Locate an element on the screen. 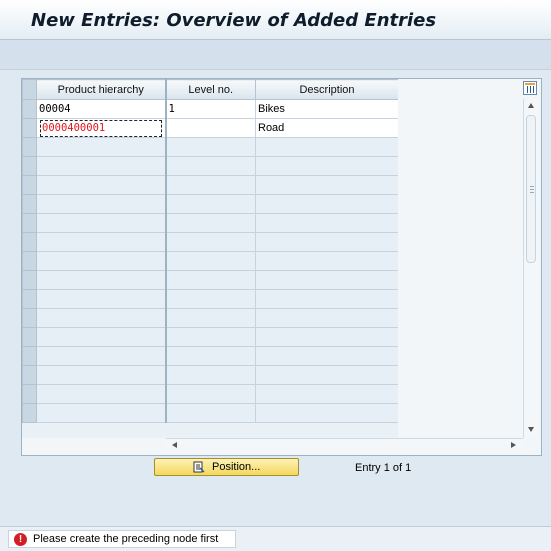 This screenshot has height=551, width=551. scroll-up-icon is located at coordinates (531, 105).